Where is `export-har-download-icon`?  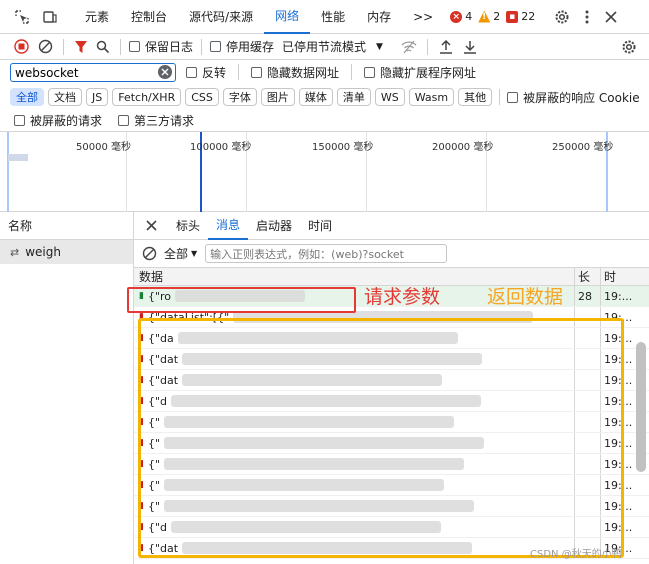
export-har-download-icon is located at coordinates (470, 47).